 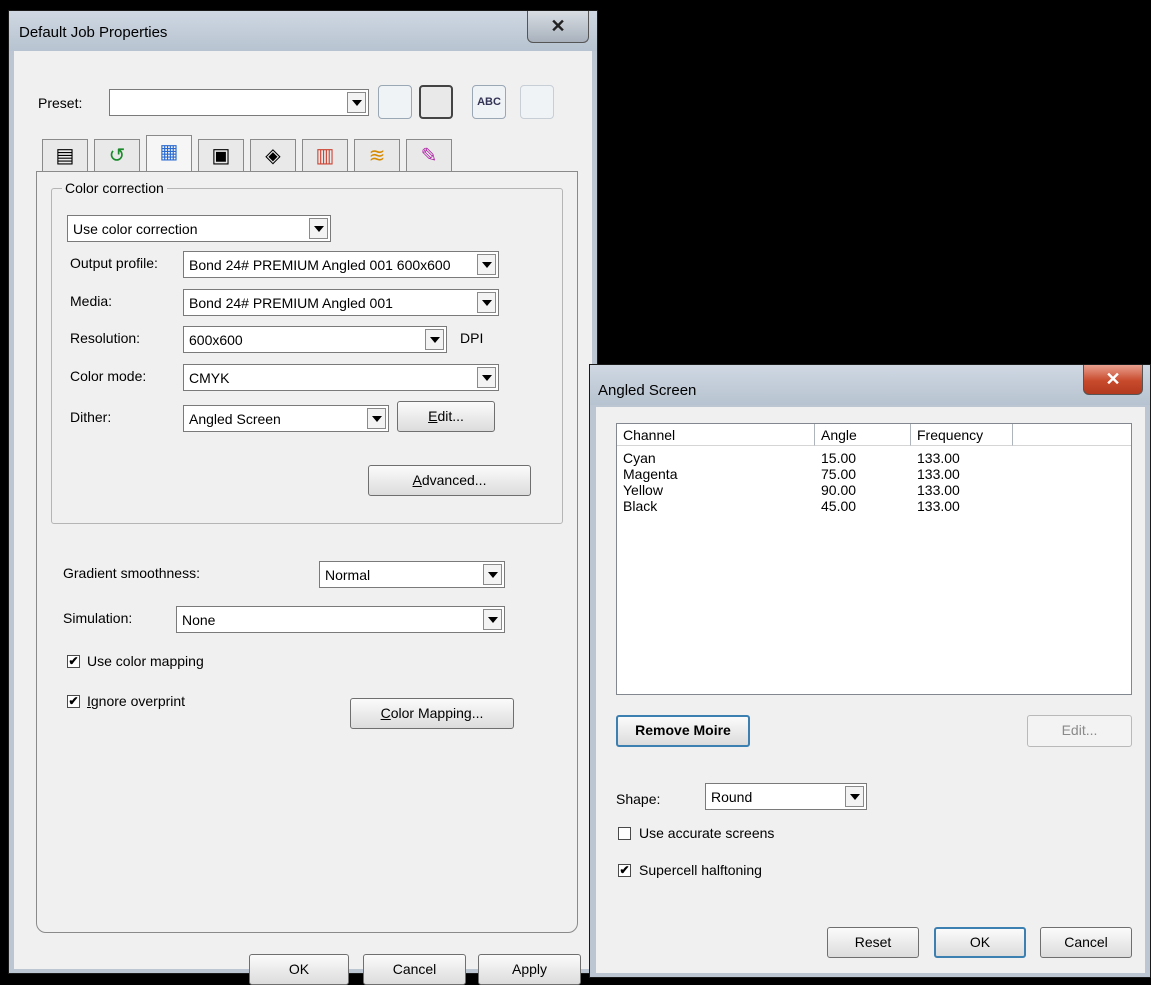 I want to click on preset-combo, so click(x=239, y=102).